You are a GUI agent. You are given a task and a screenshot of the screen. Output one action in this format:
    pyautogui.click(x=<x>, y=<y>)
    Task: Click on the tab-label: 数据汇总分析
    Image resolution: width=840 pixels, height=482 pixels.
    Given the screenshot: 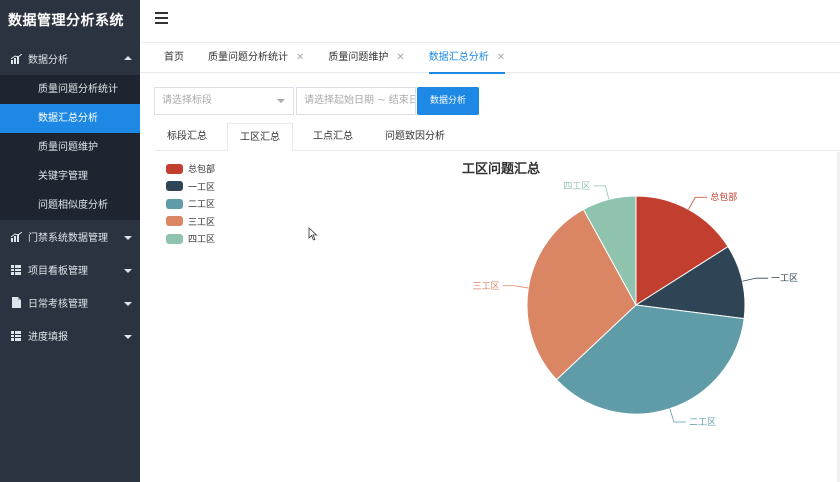 What is the action you would take?
    pyautogui.click(x=458, y=57)
    